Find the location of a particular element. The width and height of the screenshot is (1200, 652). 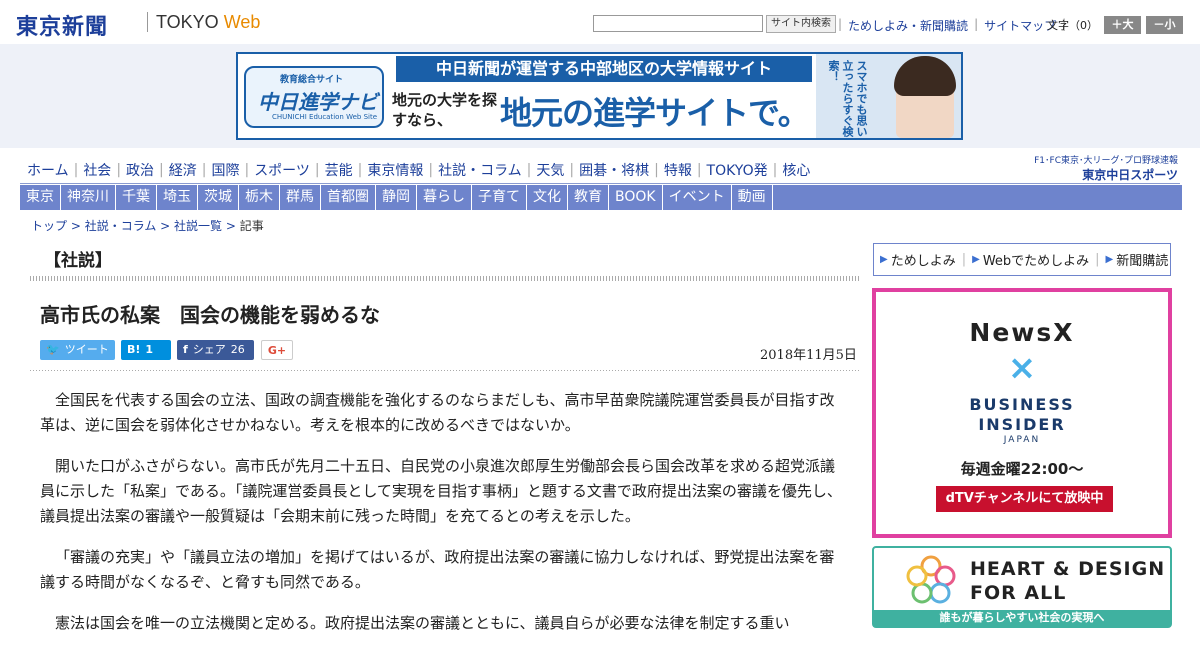

tweet-button: 🐦 ツイート is located at coordinates (77, 350).